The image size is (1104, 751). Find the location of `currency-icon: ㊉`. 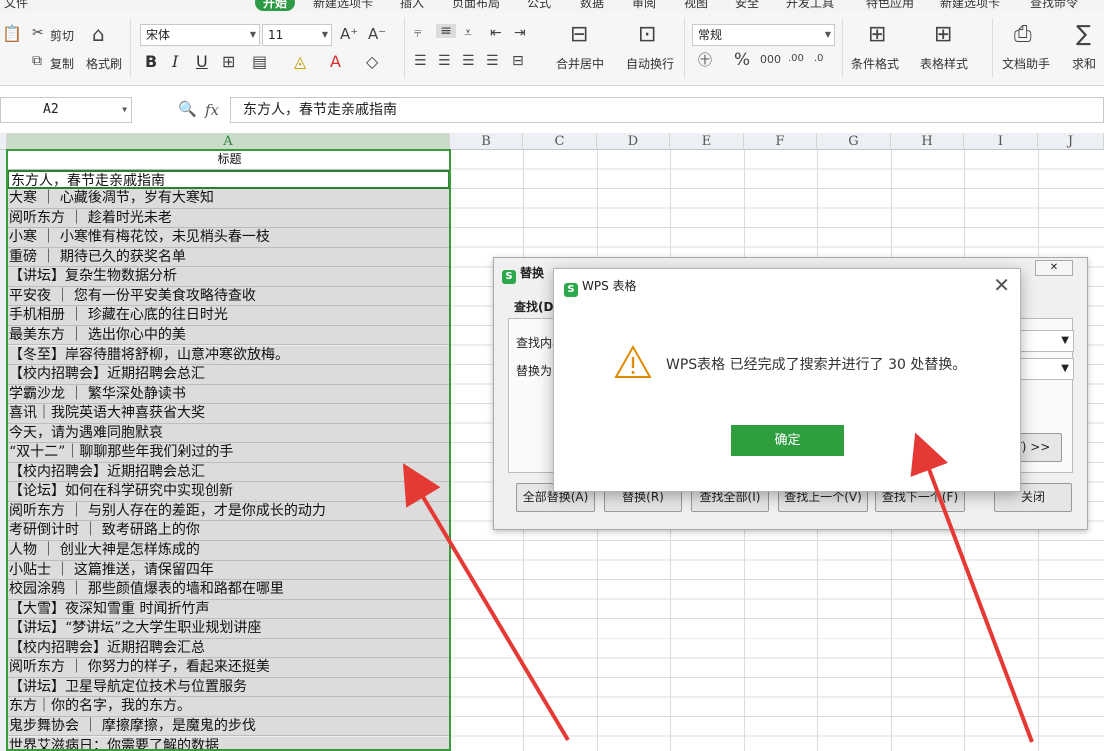

currency-icon: ㊉ is located at coordinates (705, 61).